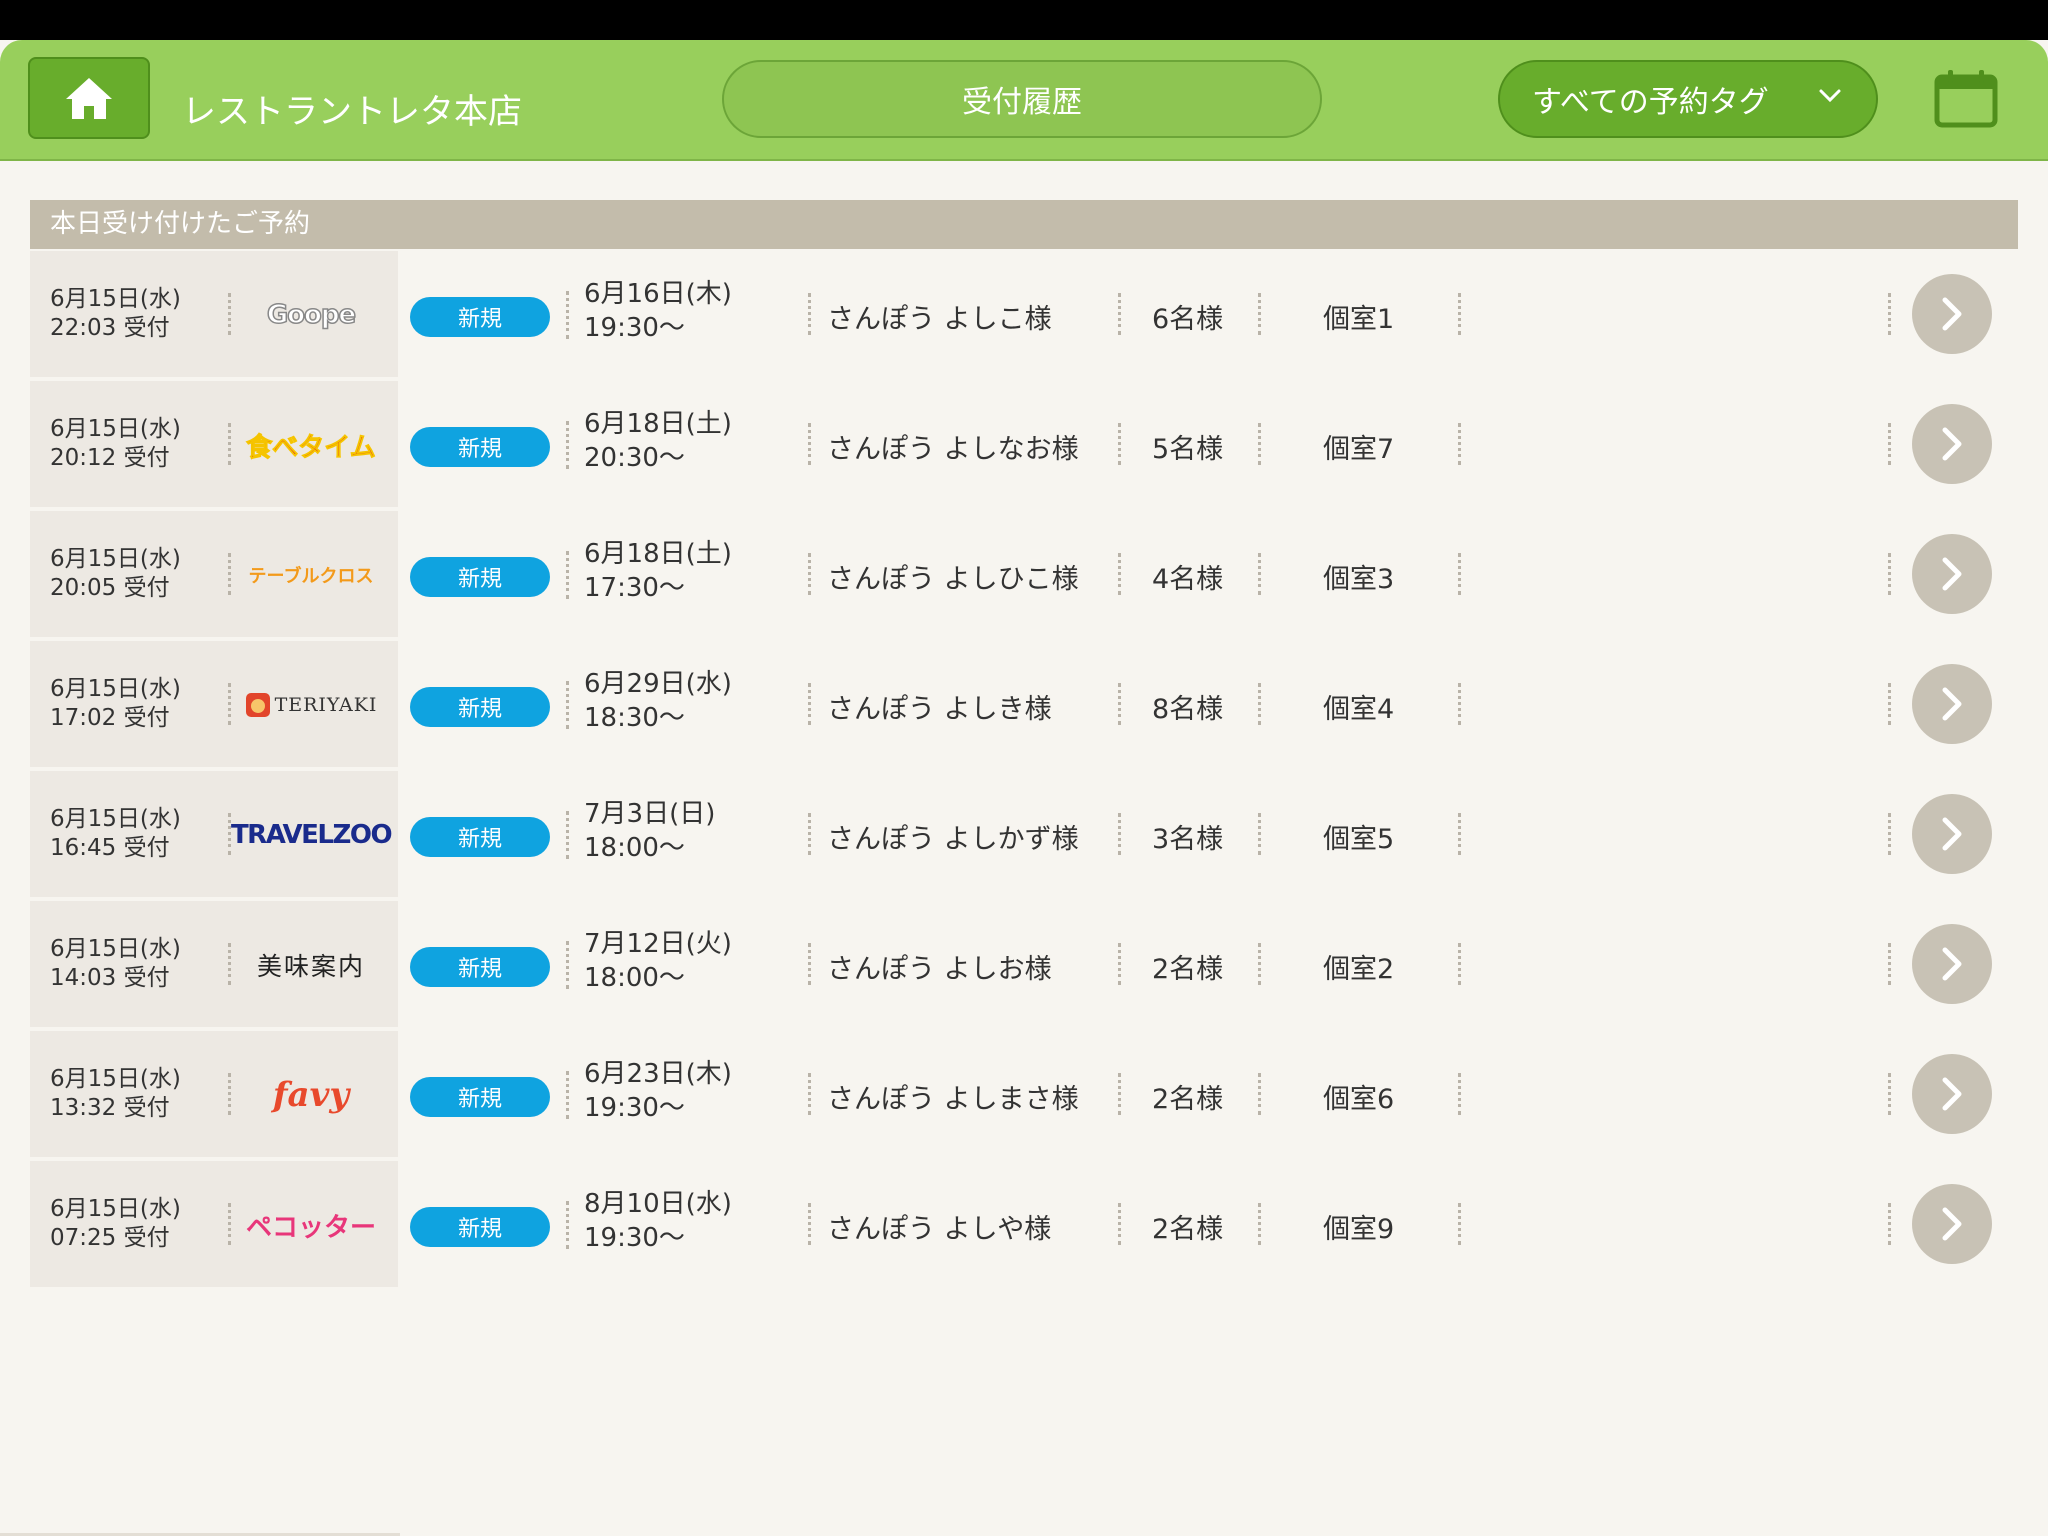  What do you see at coordinates (1359, 449) in the screenshot?
I see `room-name: 個室7` at bounding box center [1359, 449].